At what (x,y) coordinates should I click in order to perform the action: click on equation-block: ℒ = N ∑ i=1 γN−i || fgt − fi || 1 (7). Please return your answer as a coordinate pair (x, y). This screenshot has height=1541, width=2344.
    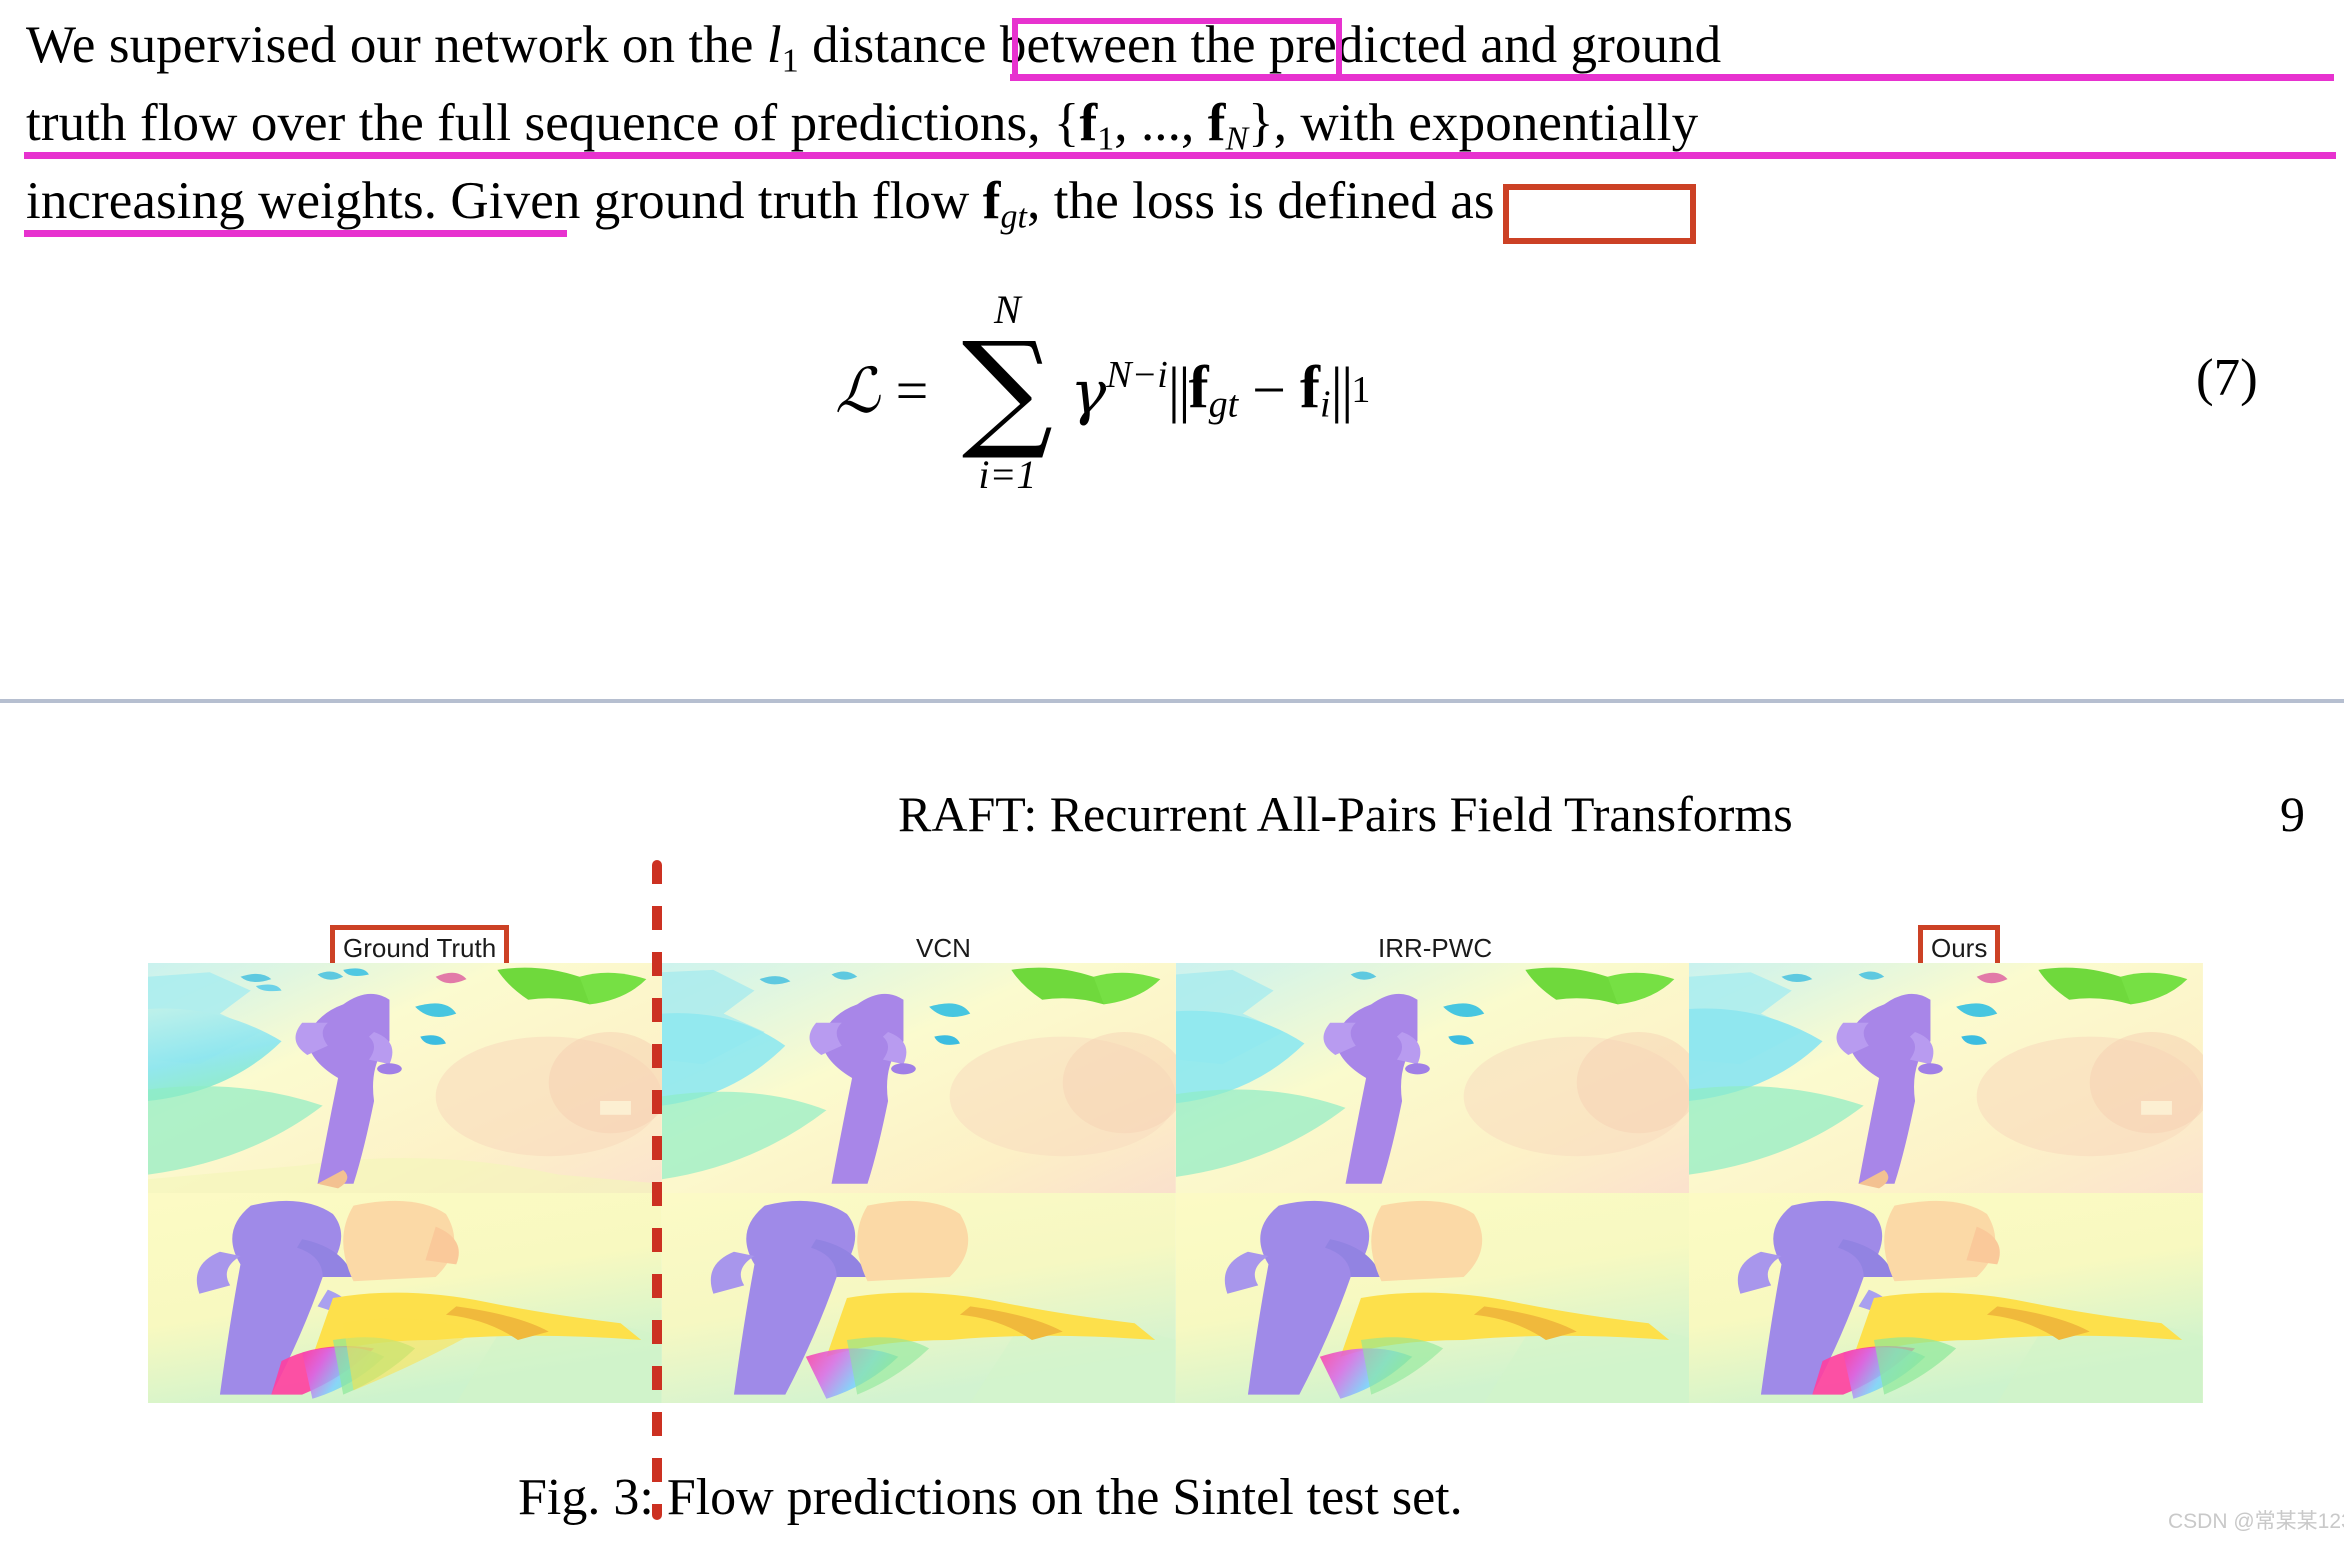
    Looking at the image, I should click on (1172, 392).